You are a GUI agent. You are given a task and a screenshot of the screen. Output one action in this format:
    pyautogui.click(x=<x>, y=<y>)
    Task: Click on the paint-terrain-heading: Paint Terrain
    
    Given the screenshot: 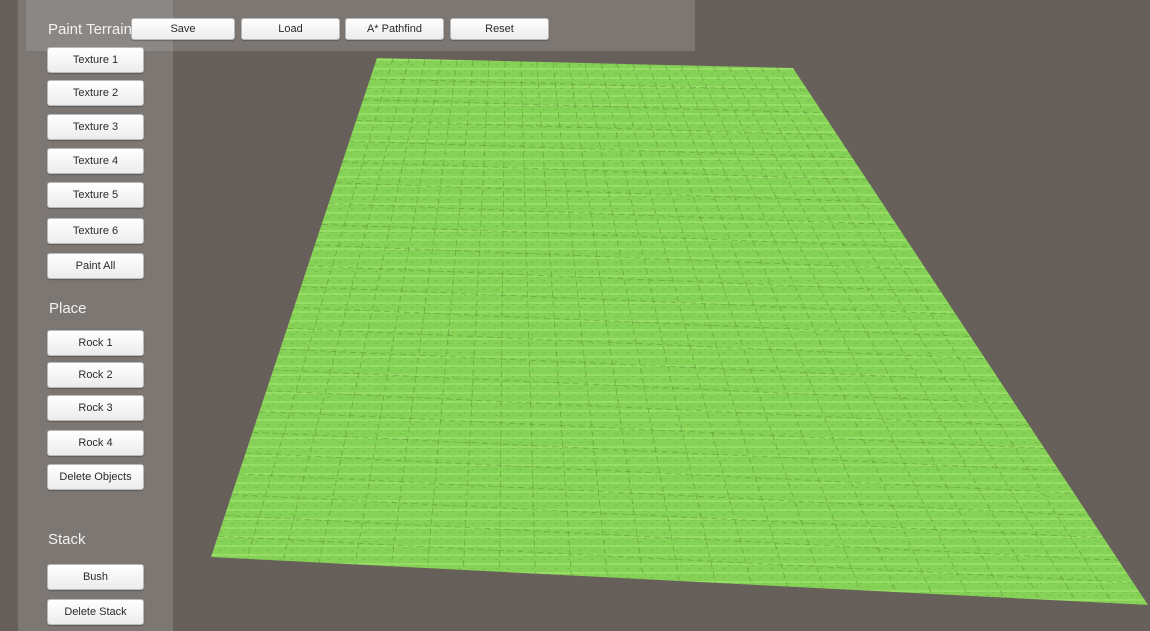 What is the action you would take?
    pyautogui.click(x=90, y=29)
    